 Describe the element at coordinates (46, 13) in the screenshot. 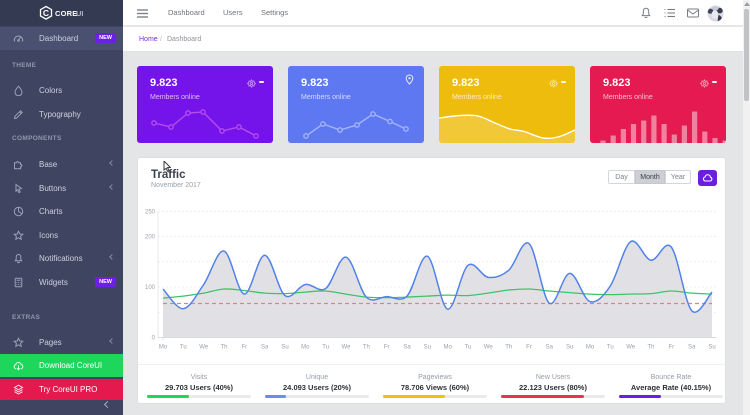

I see `svg-text: C` at that location.